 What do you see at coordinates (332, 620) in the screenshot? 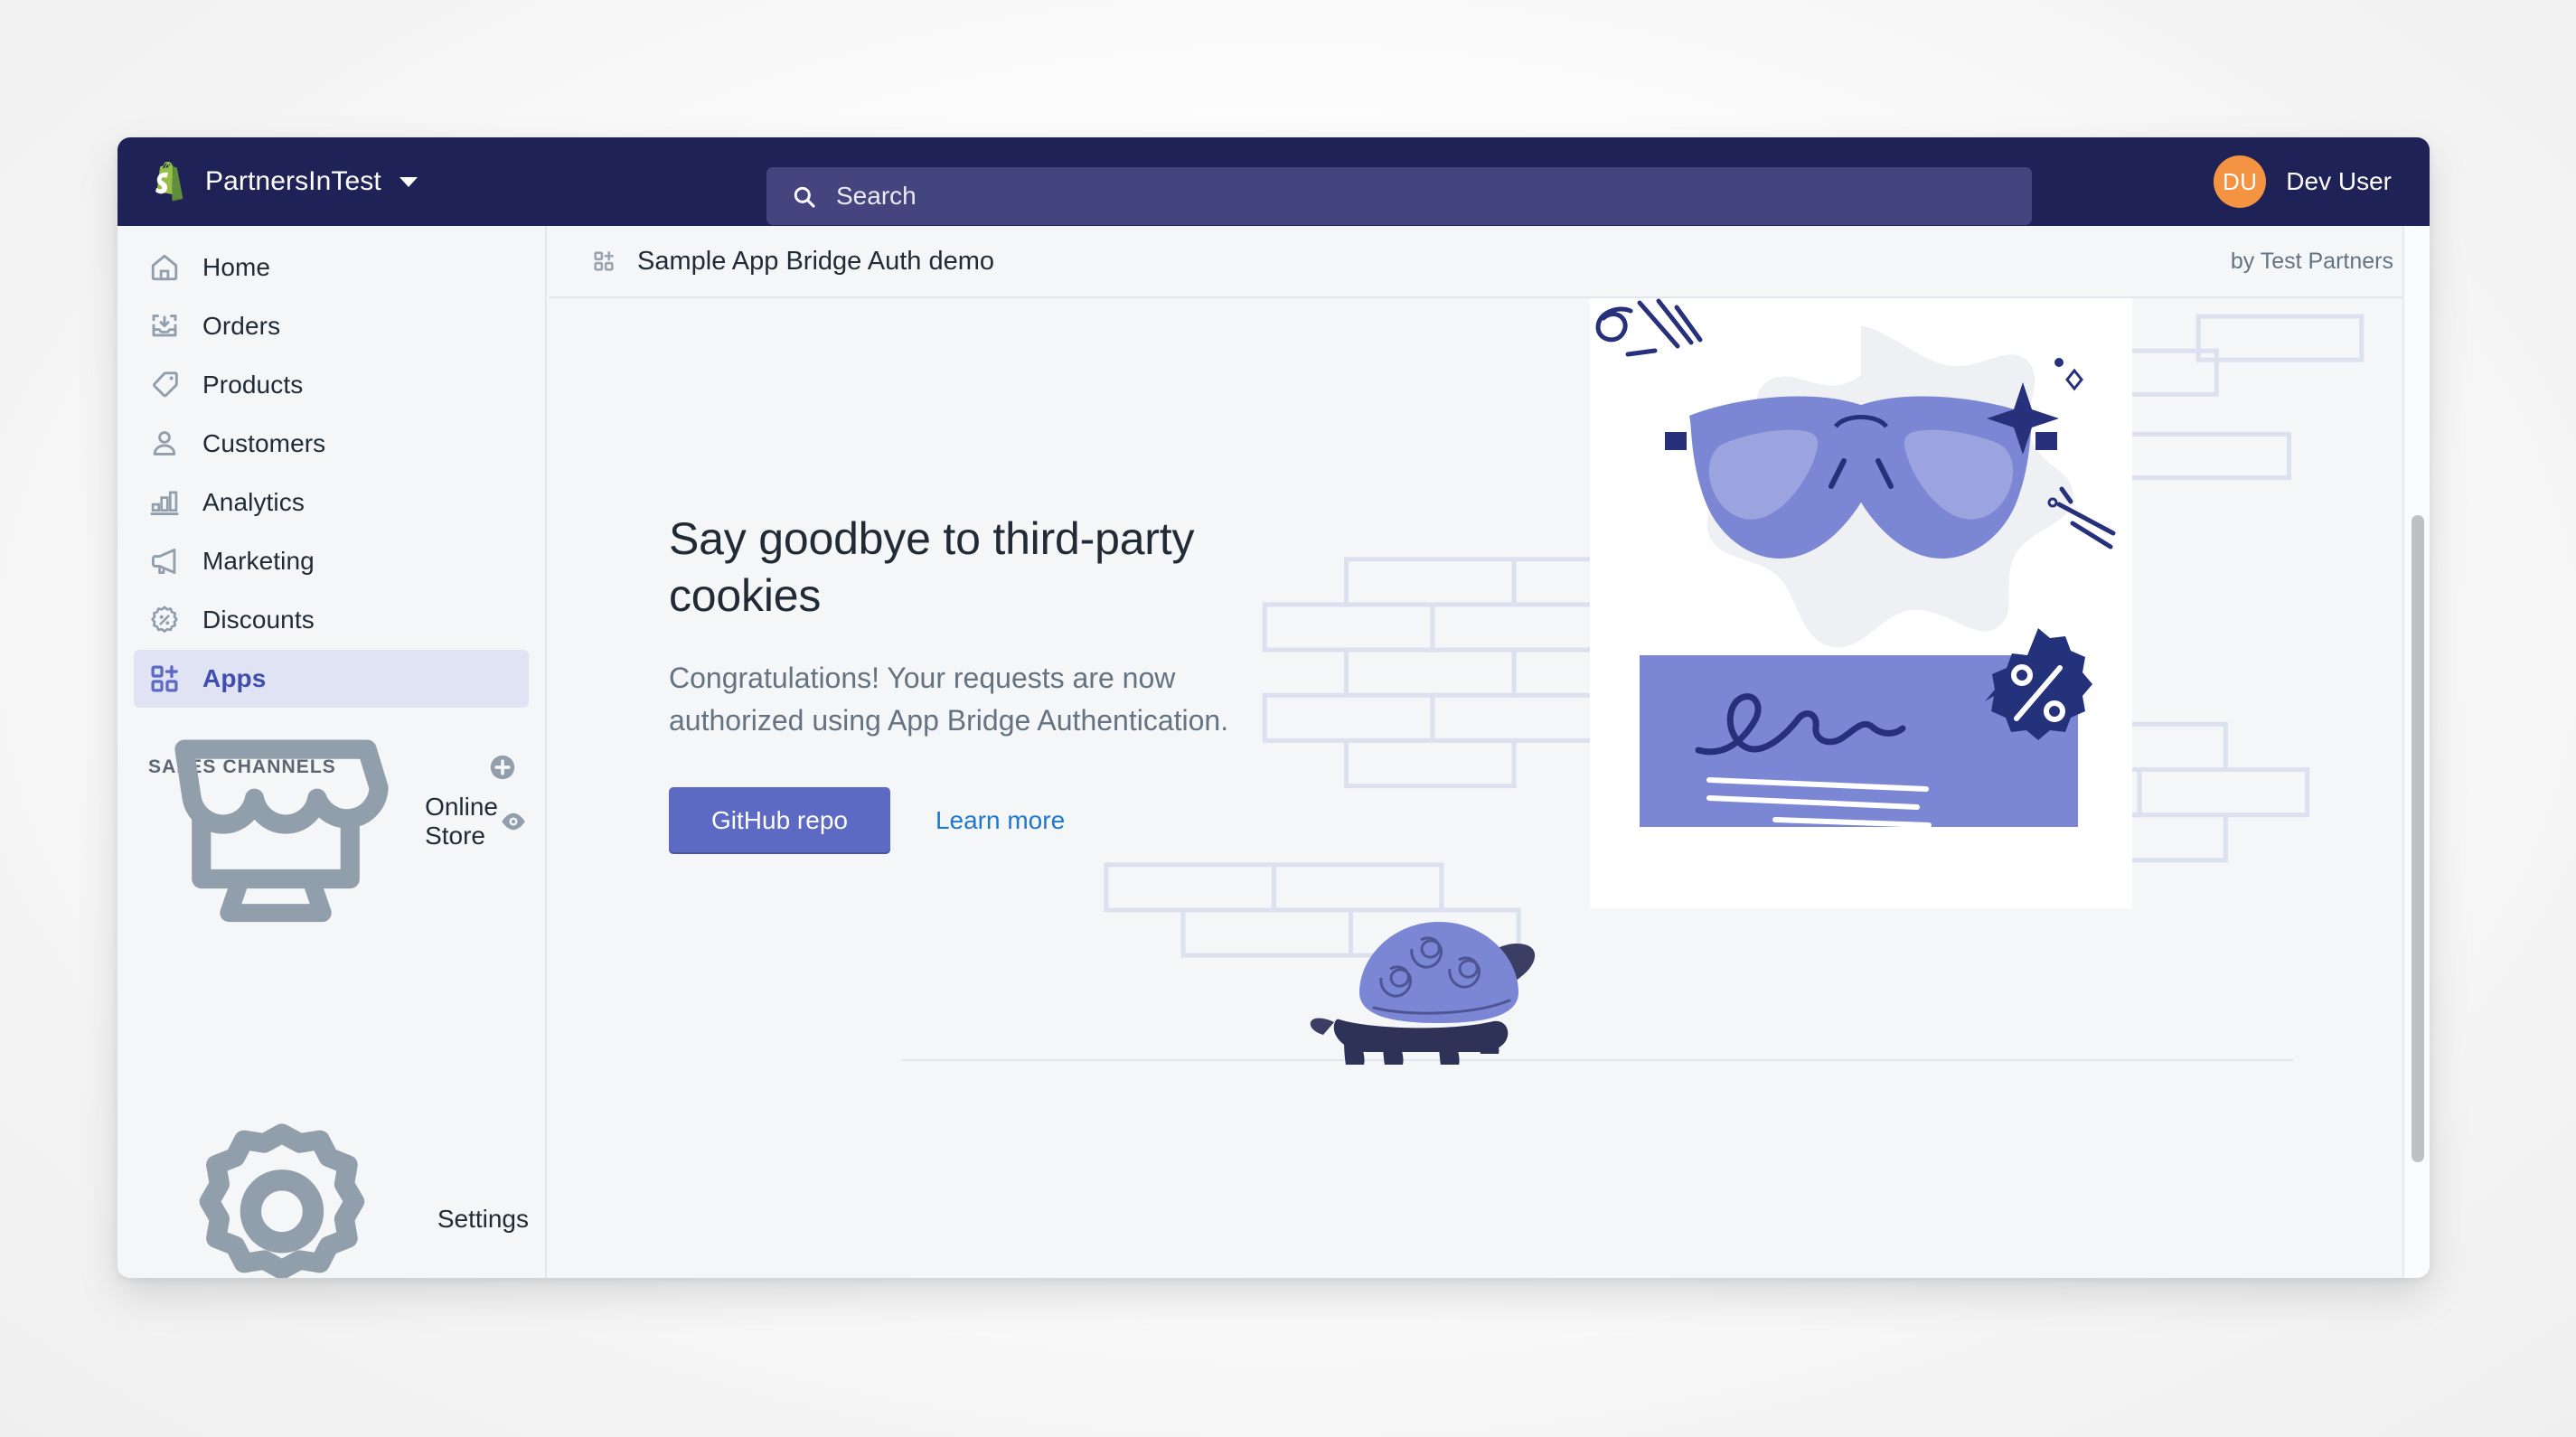
I see `sidebar-item-discounts: Discounts` at bounding box center [332, 620].